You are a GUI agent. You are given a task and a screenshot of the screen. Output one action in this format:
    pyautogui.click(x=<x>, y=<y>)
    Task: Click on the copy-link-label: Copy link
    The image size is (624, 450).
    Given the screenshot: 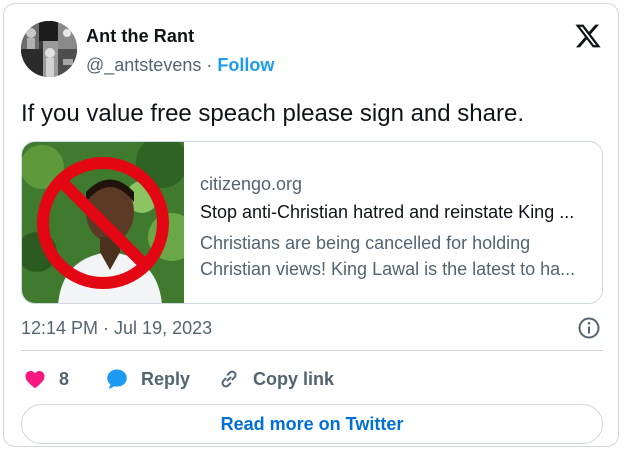 What is the action you would take?
    pyautogui.click(x=294, y=378)
    